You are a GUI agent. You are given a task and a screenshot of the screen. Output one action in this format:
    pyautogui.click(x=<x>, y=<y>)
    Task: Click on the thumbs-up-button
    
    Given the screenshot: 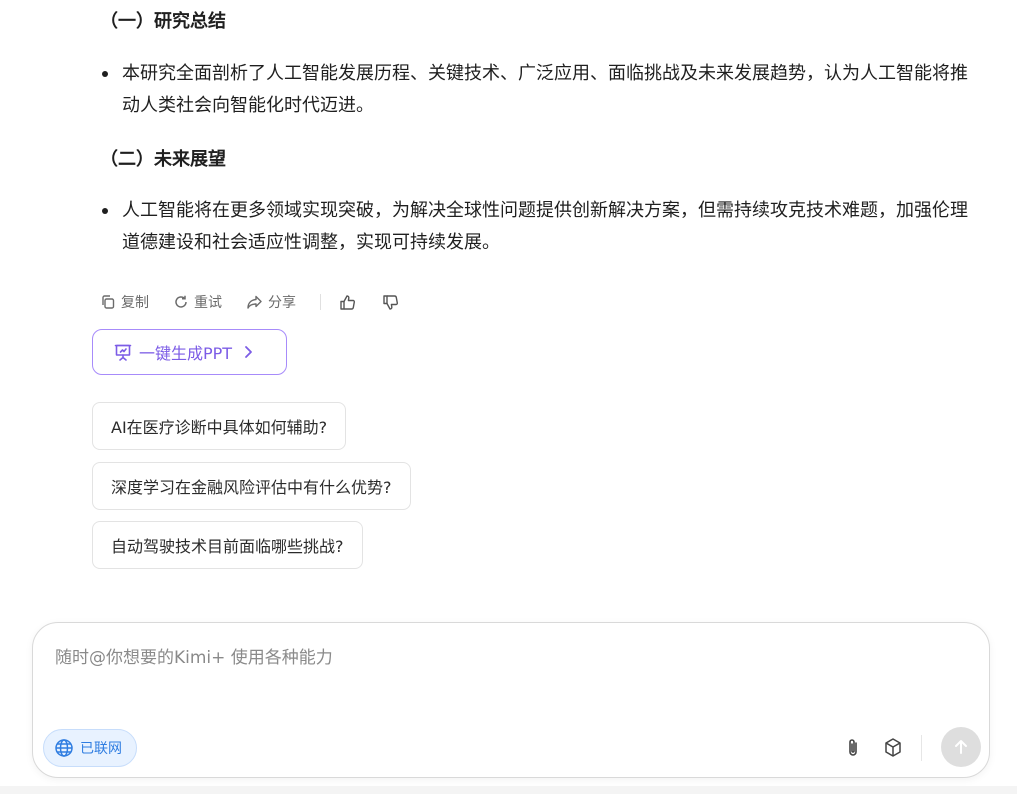 What is the action you would take?
    pyautogui.click(x=347, y=302)
    